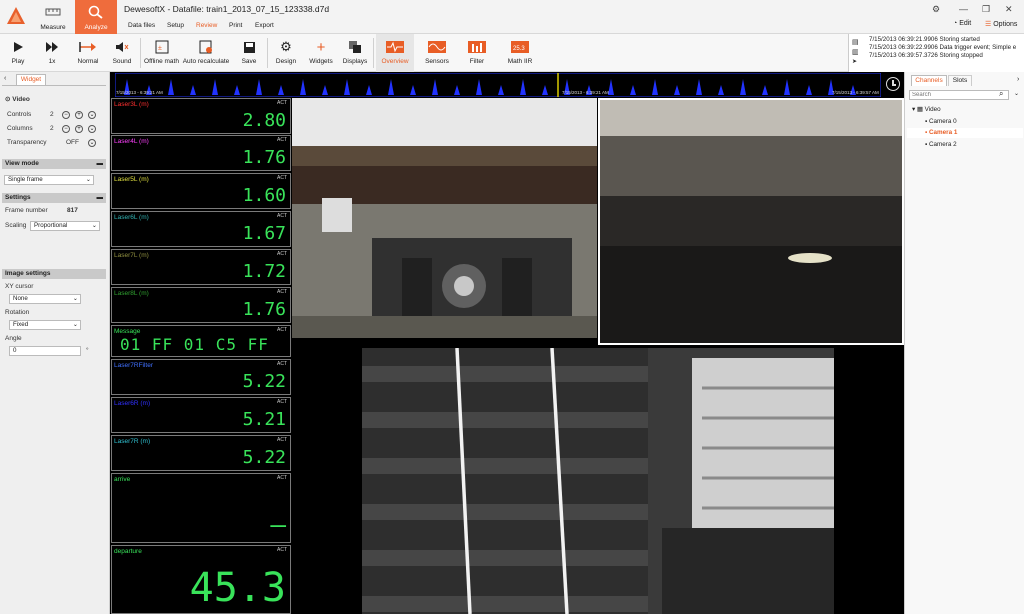 This screenshot has width=1024, height=614. Describe the element at coordinates (53, 17) in the screenshot. I see `mode-measure-button: Measure` at that location.